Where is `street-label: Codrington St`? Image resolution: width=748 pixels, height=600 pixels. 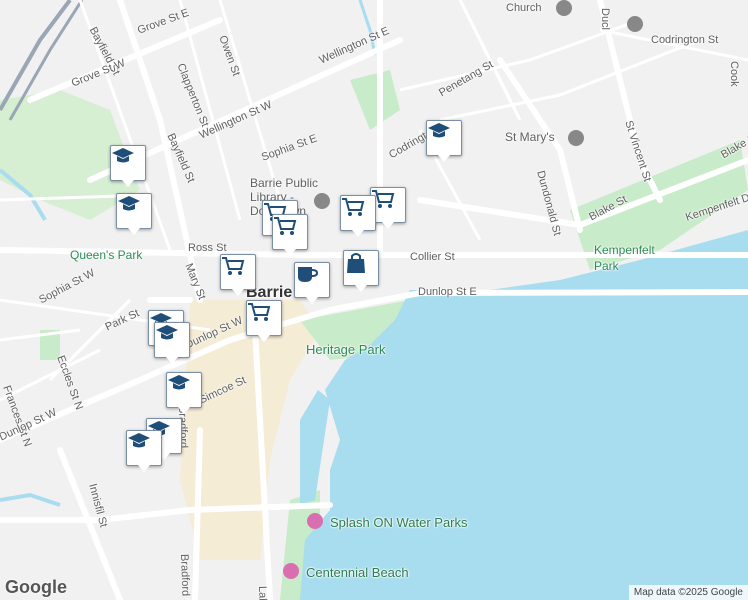
street-label: Codrington St is located at coordinates (685, 40).